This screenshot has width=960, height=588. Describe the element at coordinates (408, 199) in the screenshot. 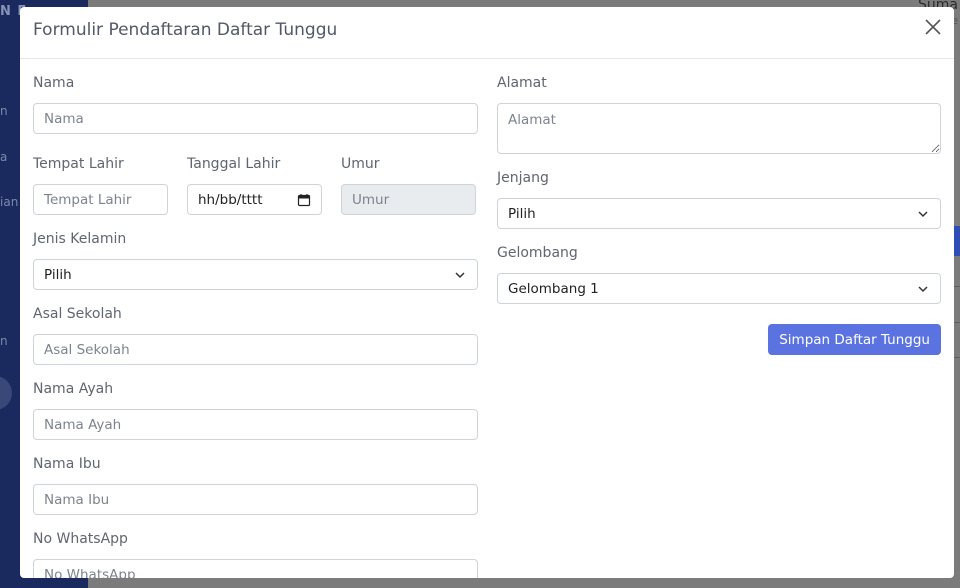

I see `umur-input` at that location.